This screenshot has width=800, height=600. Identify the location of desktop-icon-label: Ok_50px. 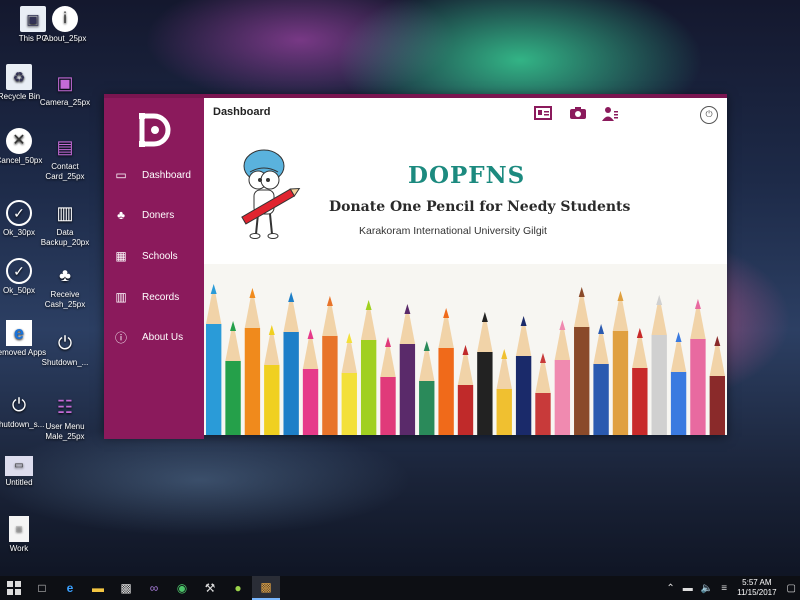
(19, 290).